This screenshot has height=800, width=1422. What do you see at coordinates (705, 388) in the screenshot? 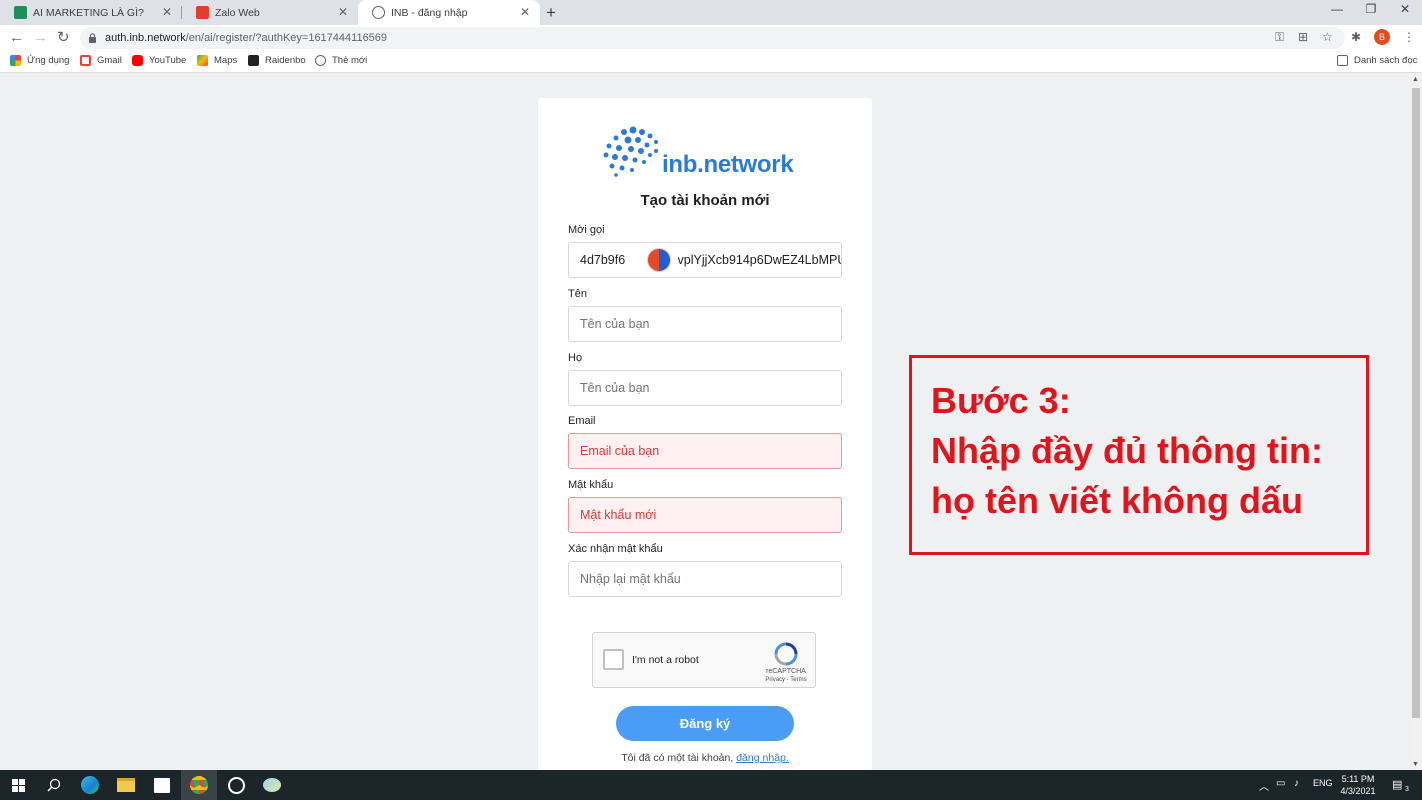
I see `last-name-input: Tên của bạn` at bounding box center [705, 388].